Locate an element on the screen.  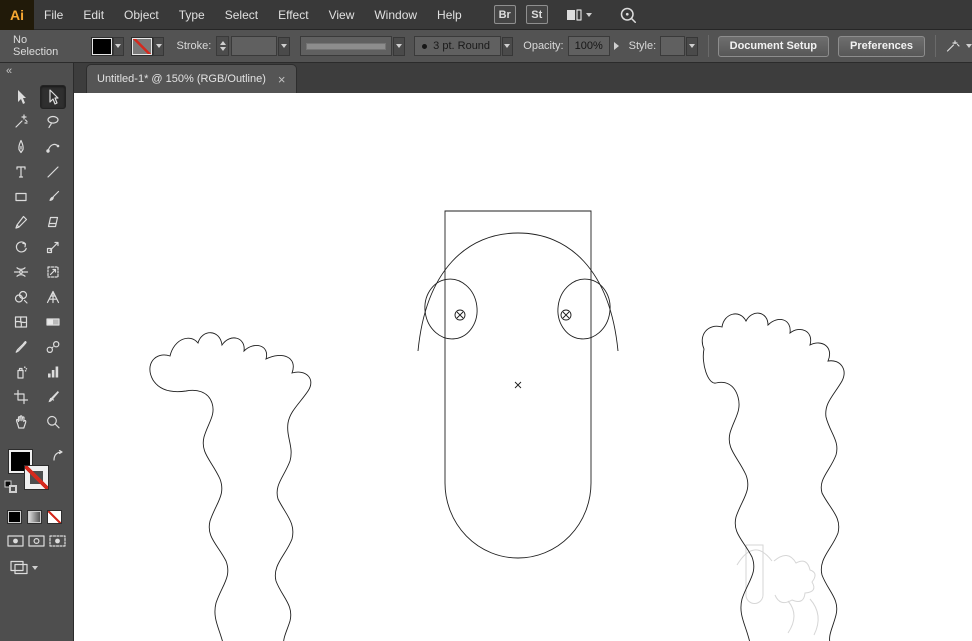
document-tab: Untitled-1* @ 150% (RGB/Outline) × is located at coordinates (191, 78).